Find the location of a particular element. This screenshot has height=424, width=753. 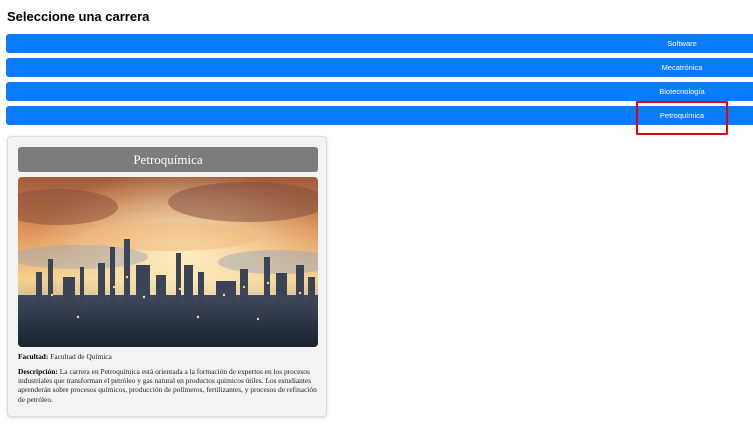

career-button-mecatronica: Mecatrónica is located at coordinates (379, 67).